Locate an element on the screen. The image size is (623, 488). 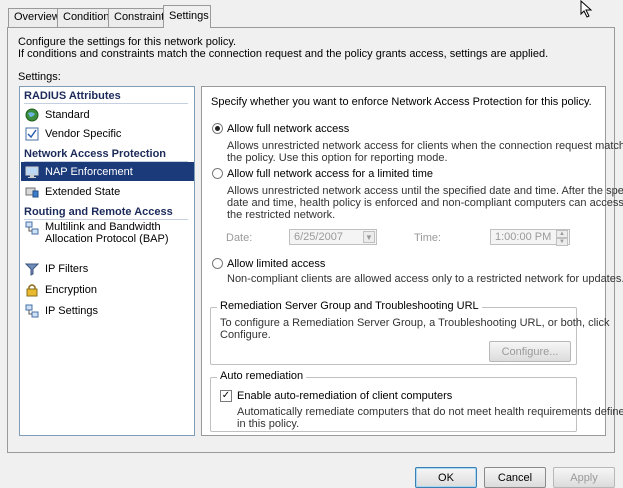
nav-item-label: Extended State is located at coordinates (83, 191).